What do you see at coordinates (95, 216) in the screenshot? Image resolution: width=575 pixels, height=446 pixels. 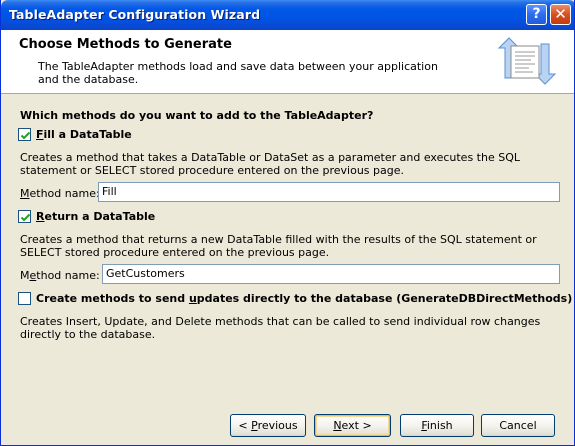 I see `return-datatable-label: Return a DataTable` at bounding box center [95, 216].